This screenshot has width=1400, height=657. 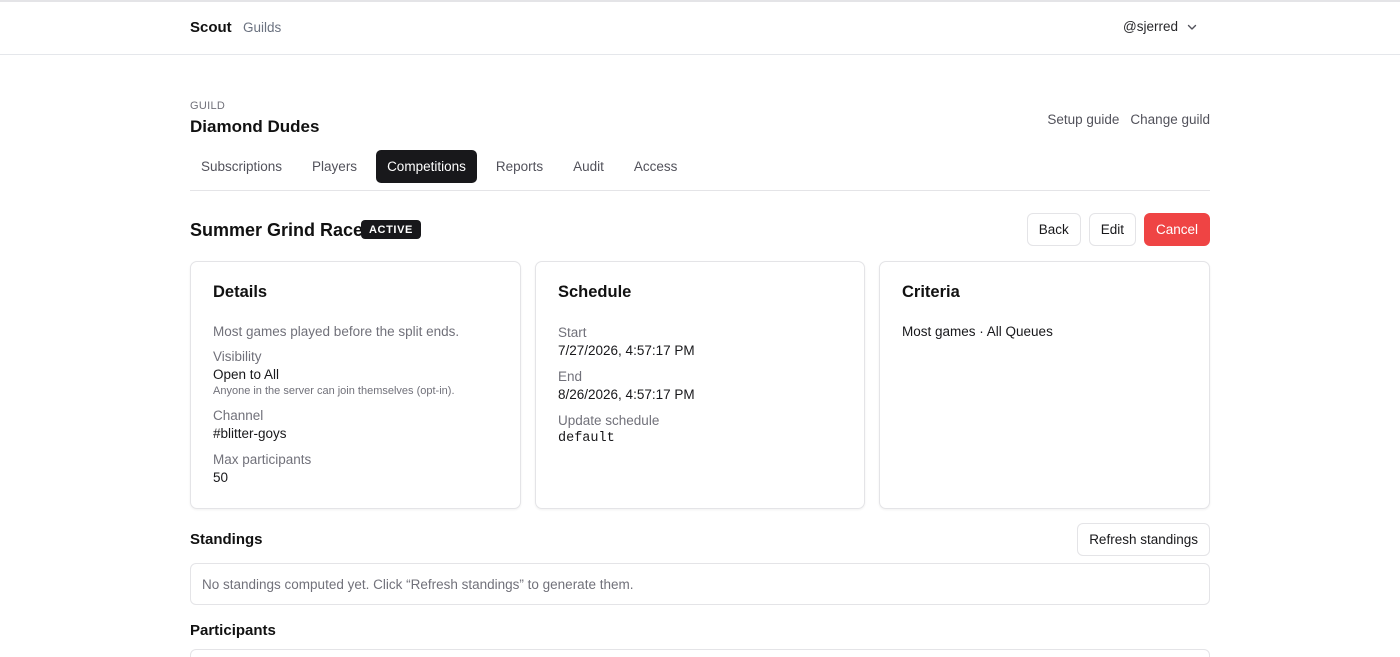 What do you see at coordinates (211, 27) in the screenshot?
I see `brand-logo: Scout` at bounding box center [211, 27].